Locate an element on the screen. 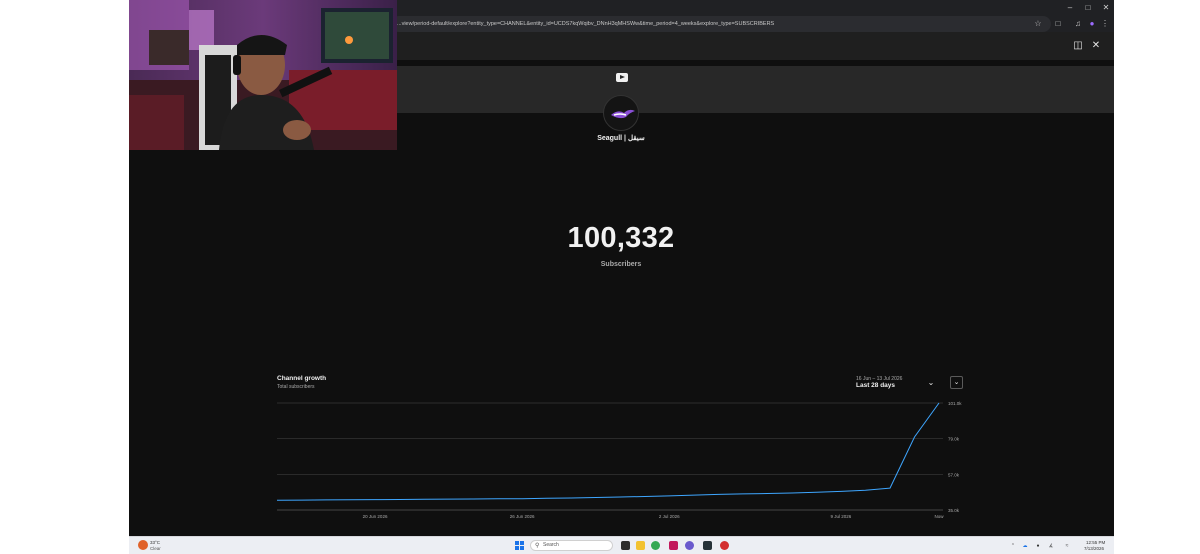 The height and width of the screenshot is (554, 1200). x-tick-label: 9 Jul 2026 is located at coordinates (841, 516).